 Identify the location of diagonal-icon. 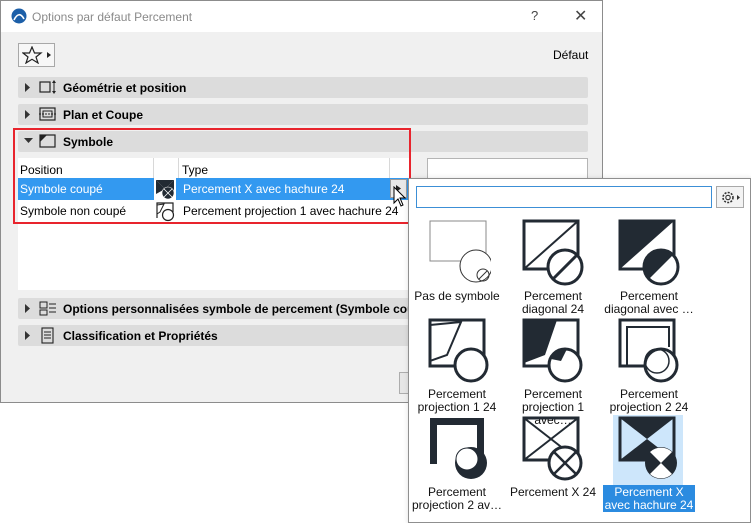
(553, 252).